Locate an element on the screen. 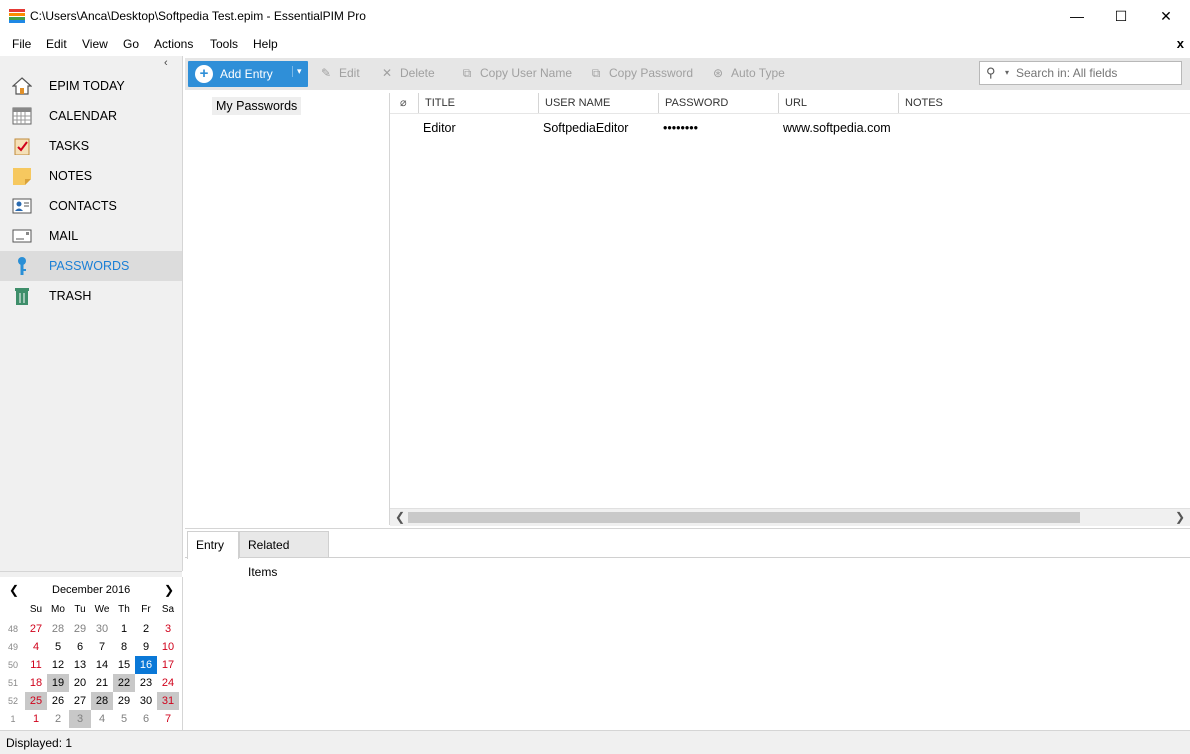  calendar-day: 11 is located at coordinates (36, 665).